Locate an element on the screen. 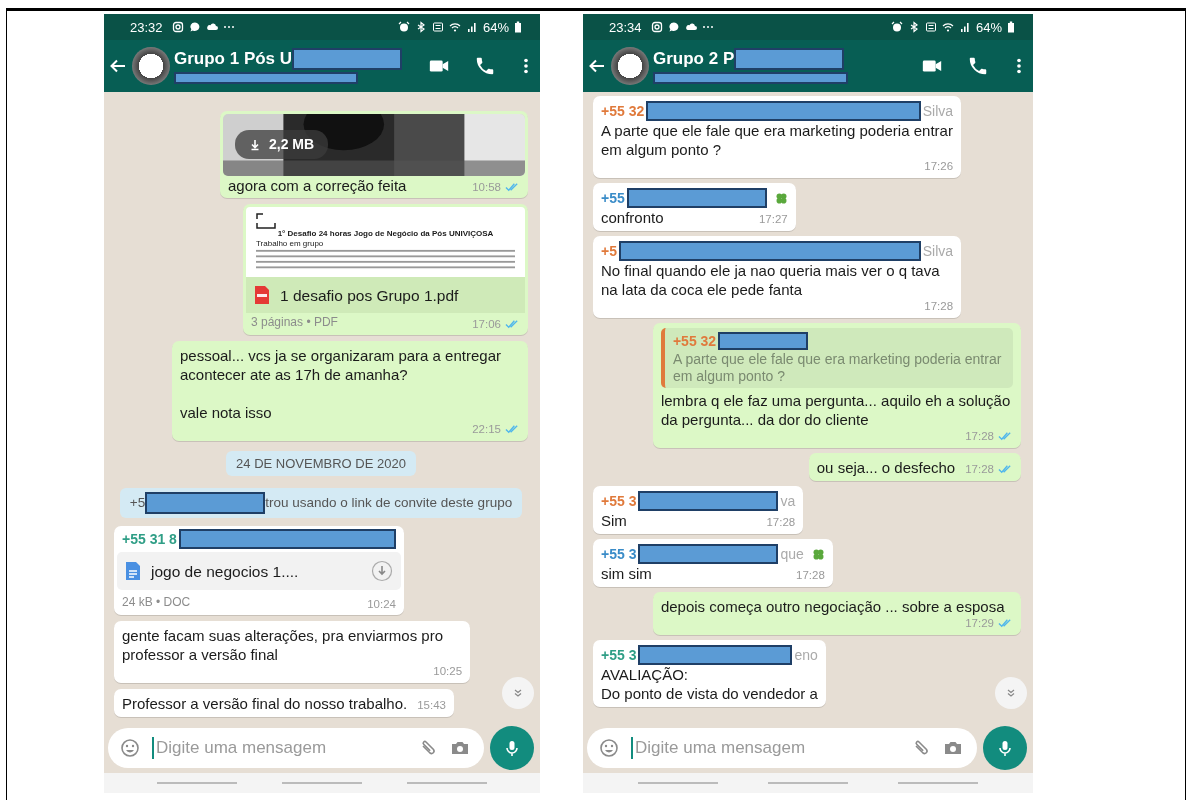 This screenshot has width=1192, height=803. message-text: pessoal... vcs ja se organizaram para a entregar acontecer ate as 17h de amanha? vale nota isso is located at coordinates (340, 384).